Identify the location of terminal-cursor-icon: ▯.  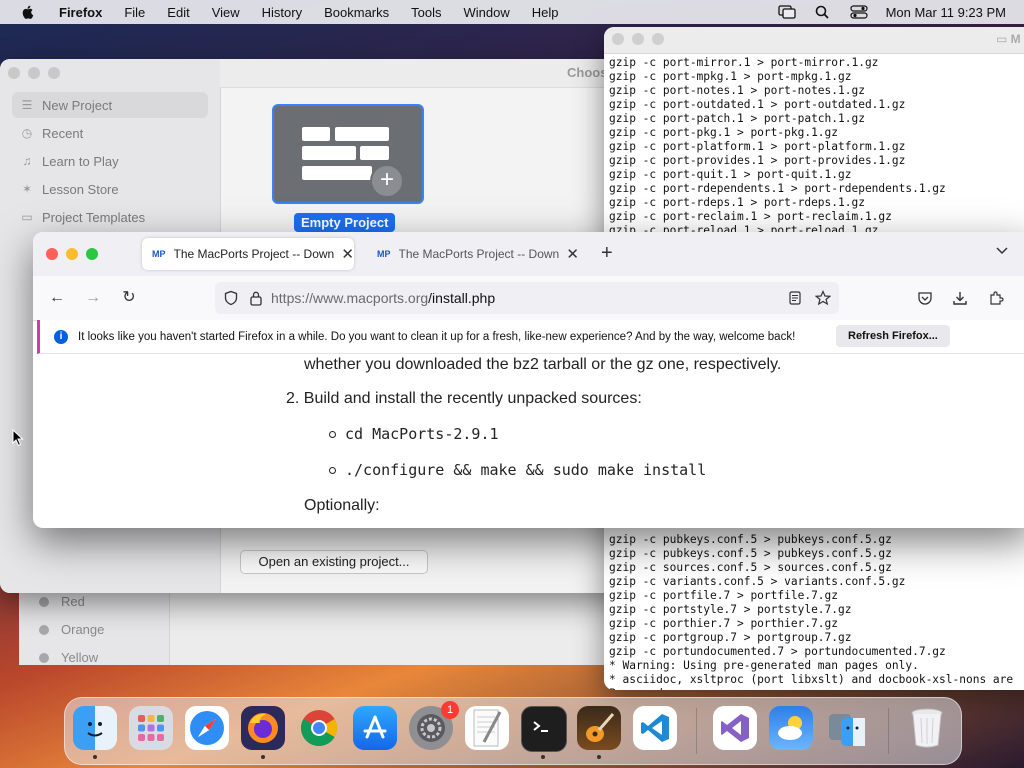
(673, 688).